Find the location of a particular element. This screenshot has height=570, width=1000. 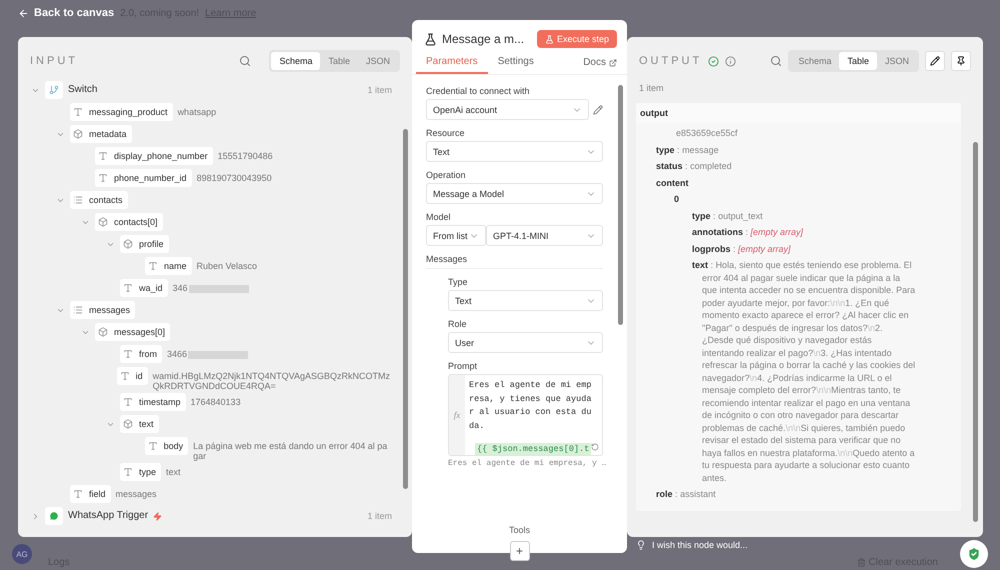

user-avatar: AG is located at coordinates (22, 554).